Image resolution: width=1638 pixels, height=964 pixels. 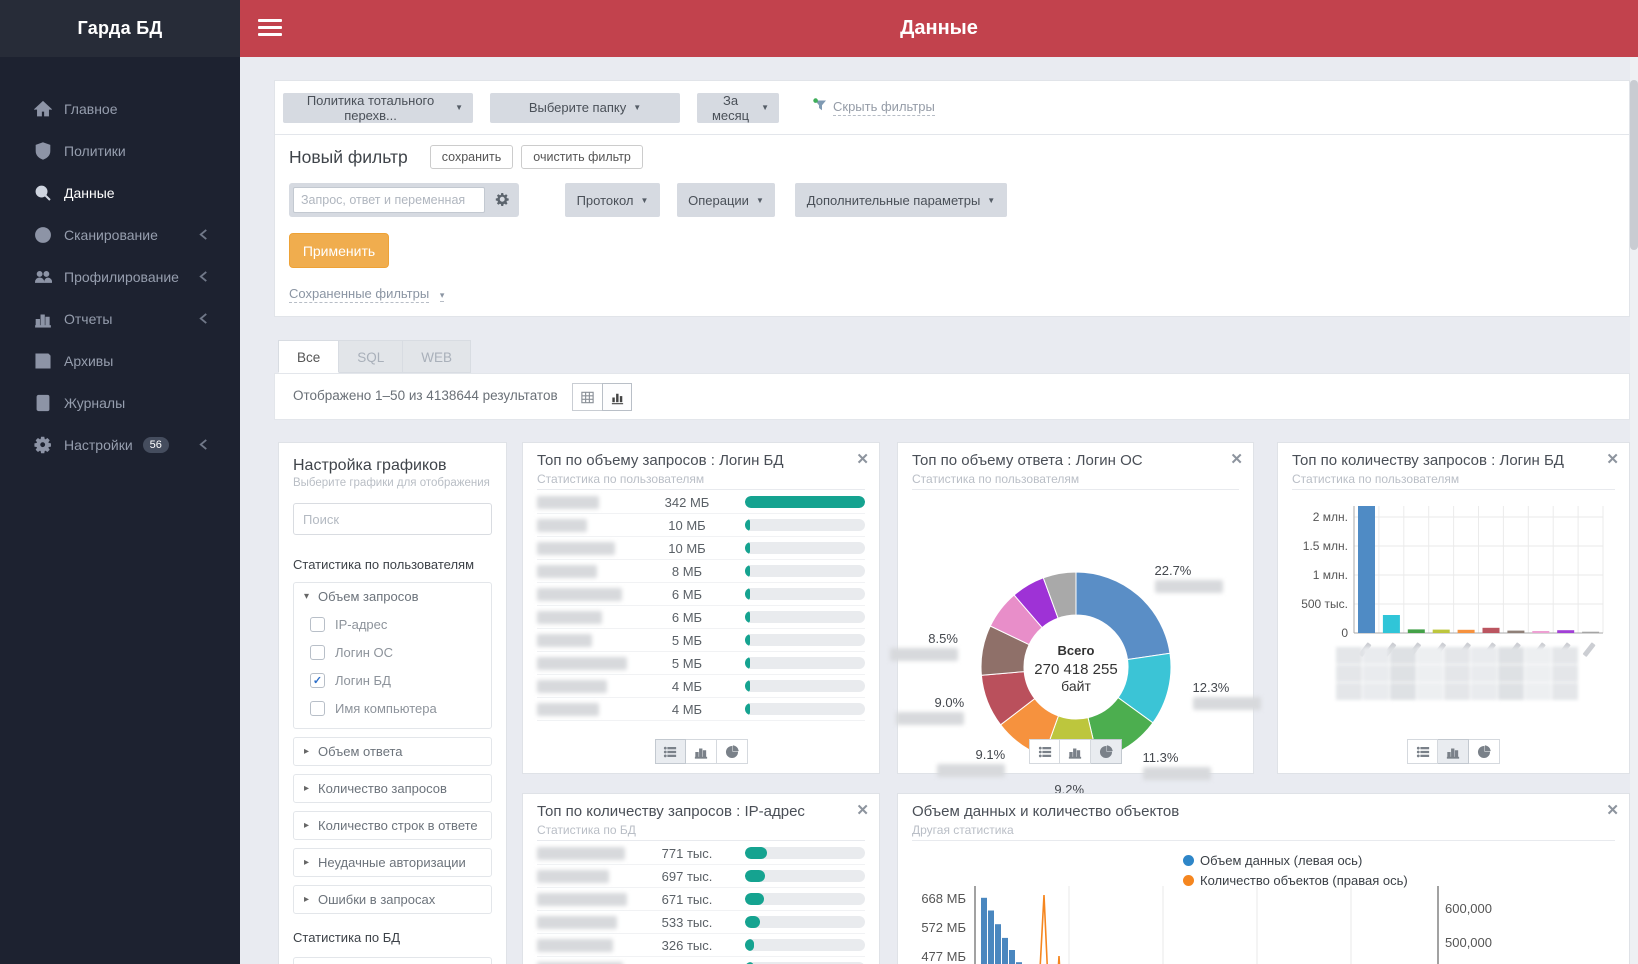 I want to click on checkbox-checked-icon: ✓, so click(x=317, y=680).